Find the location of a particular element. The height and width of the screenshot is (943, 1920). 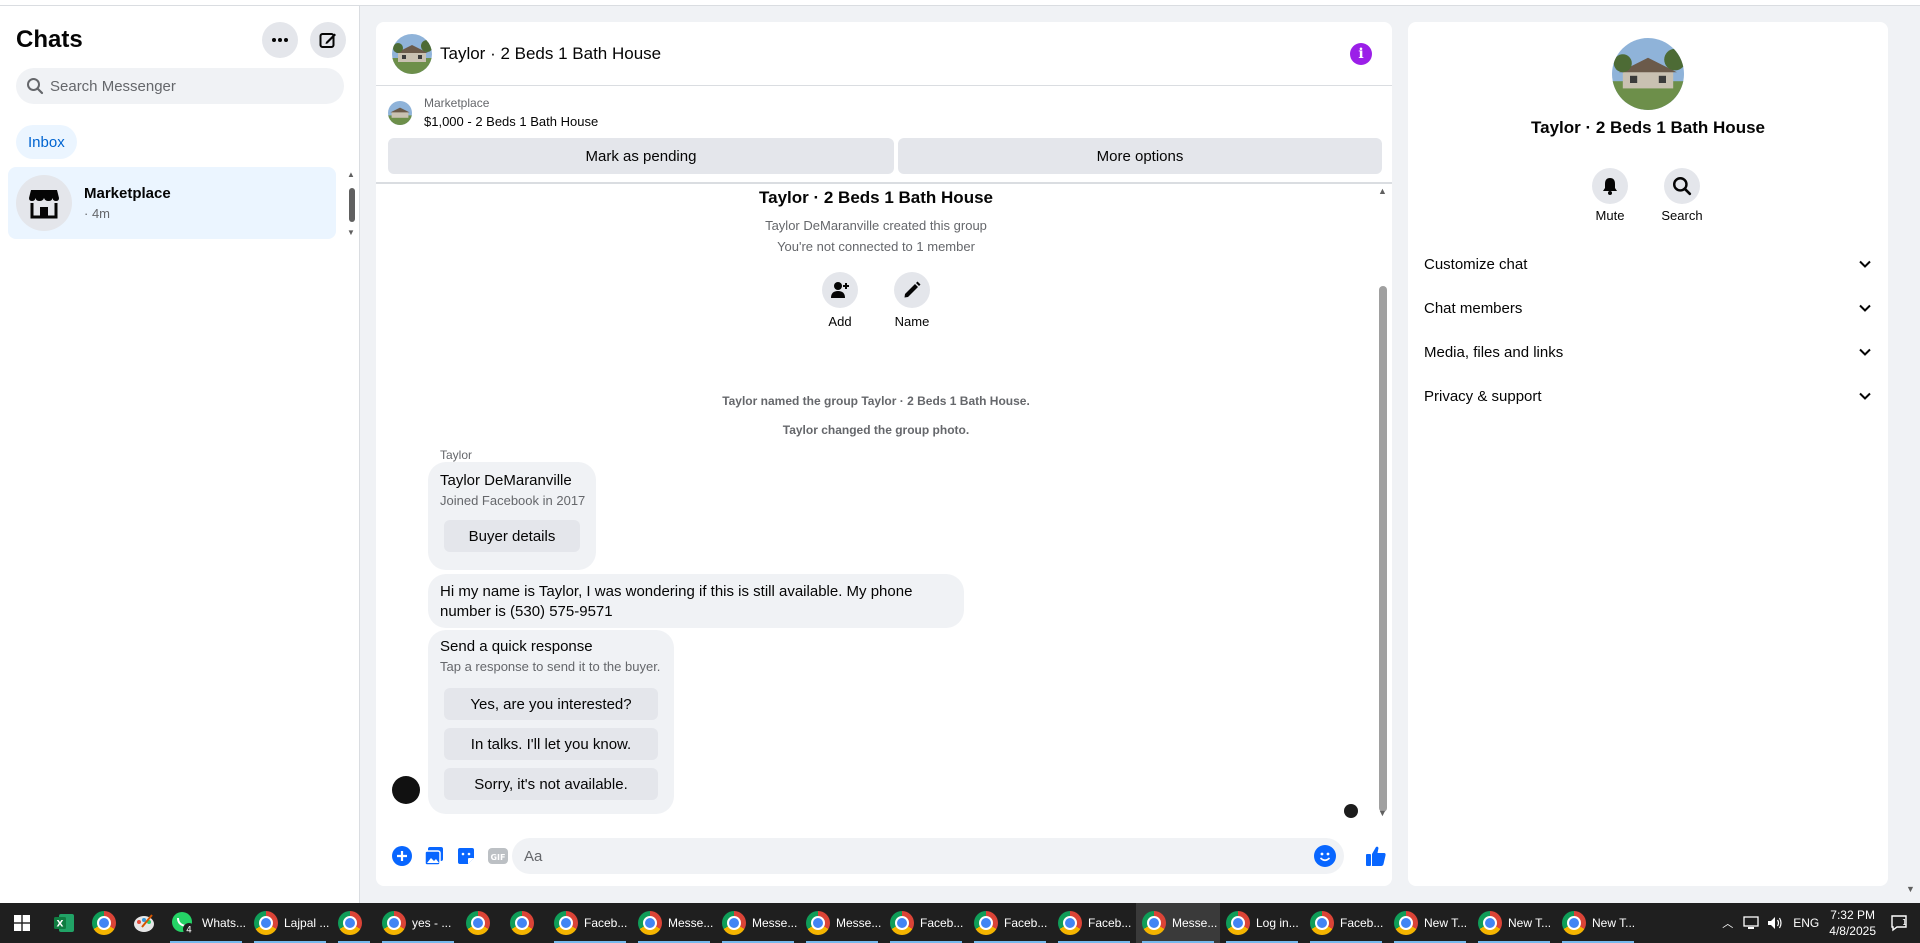

house-photo-icon is located at coordinates (412, 53).